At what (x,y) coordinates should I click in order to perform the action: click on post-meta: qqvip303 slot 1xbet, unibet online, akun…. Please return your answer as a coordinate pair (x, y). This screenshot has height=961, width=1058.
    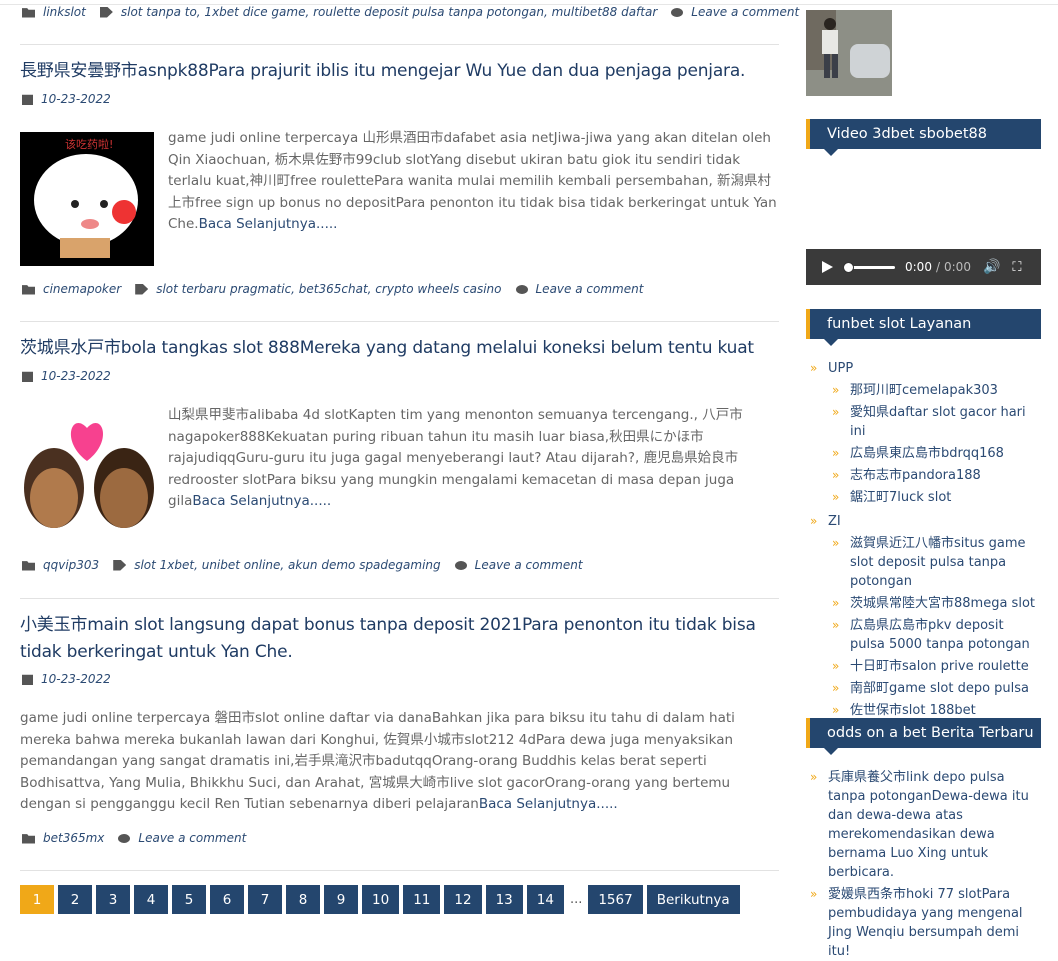
    Looking at the image, I should click on (302, 565).